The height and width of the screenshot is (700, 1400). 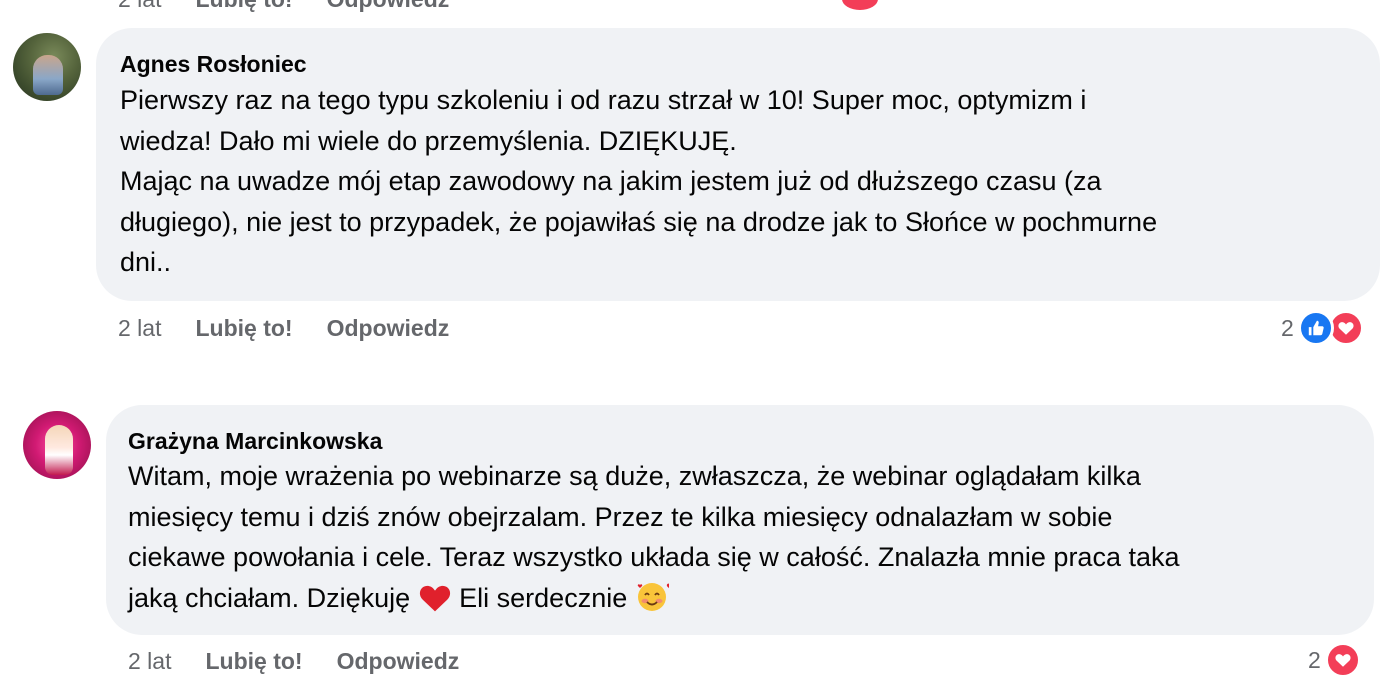 What do you see at coordinates (543, 597) in the screenshot?
I see `comment-text-segment: Eli serdecznie` at bounding box center [543, 597].